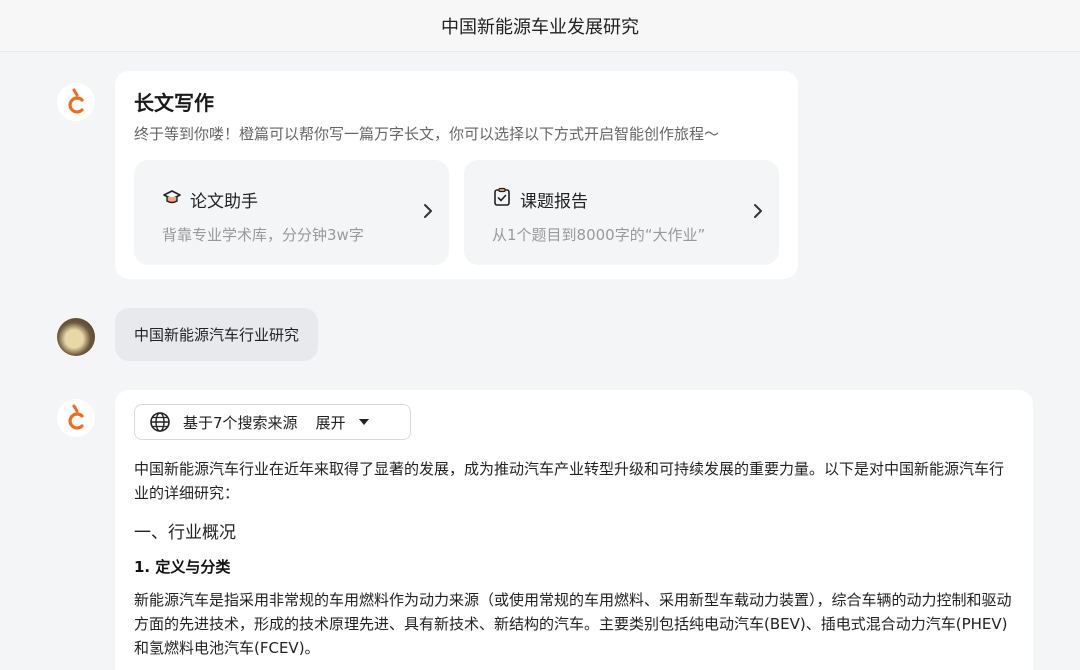 This screenshot has height=670, width=1080. I want to click on top-bar: 中国新能源车业发展研究, so click(540, 26).